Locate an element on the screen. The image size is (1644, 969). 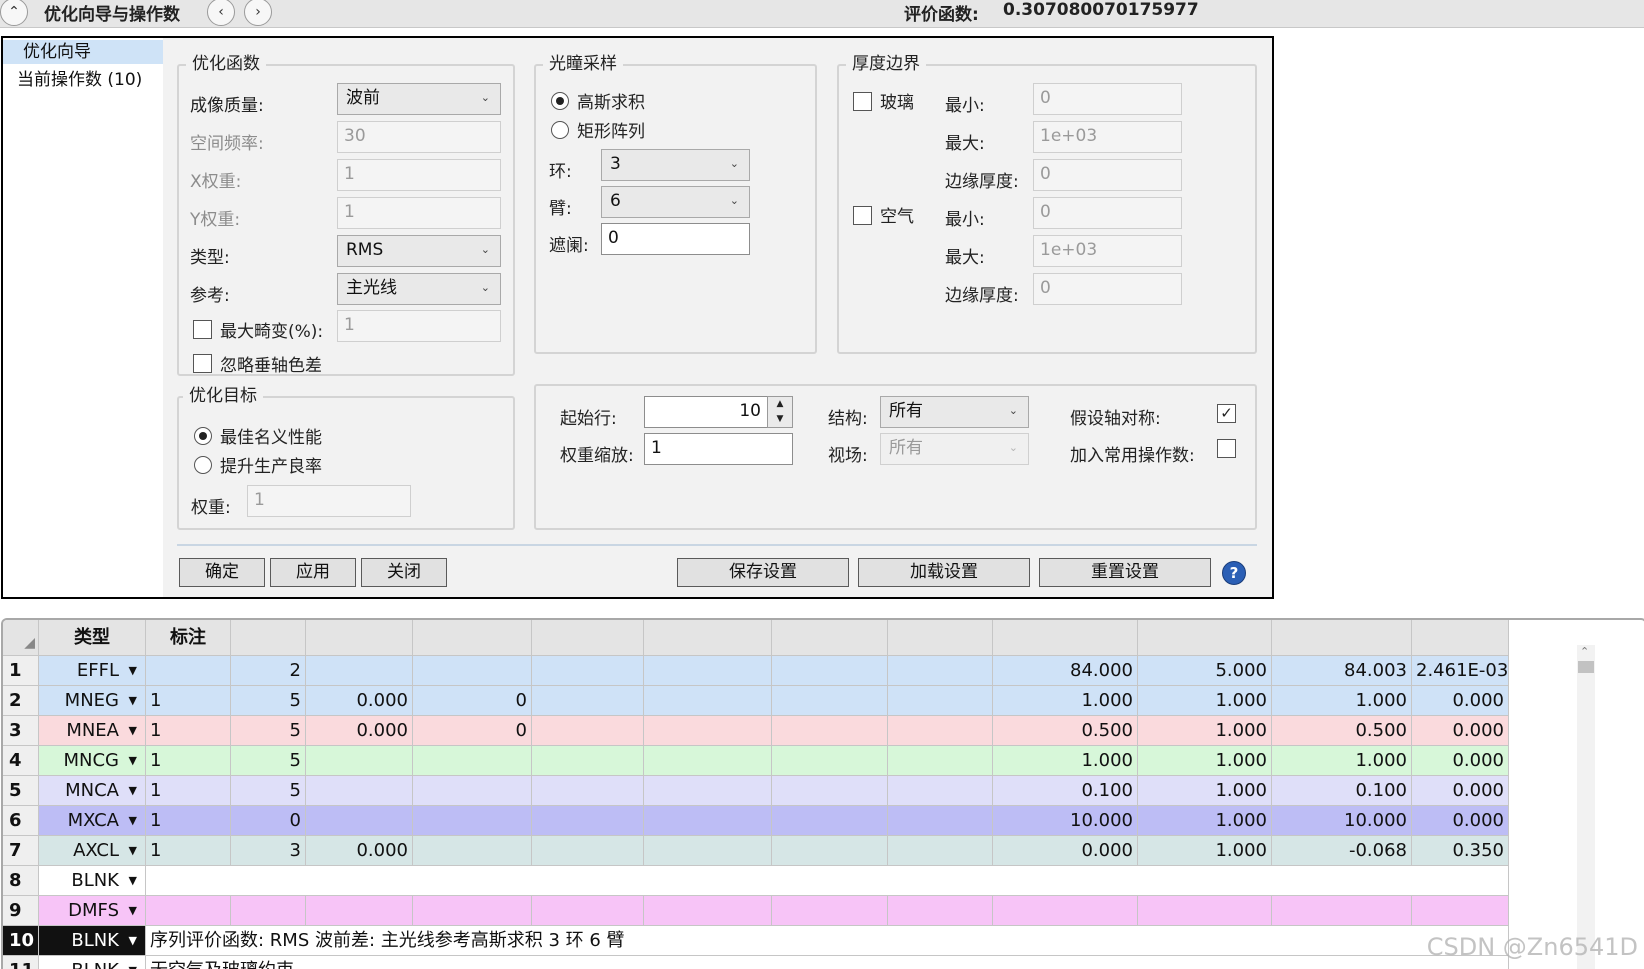
row-number: 5 is located at coordinates (21, 791).